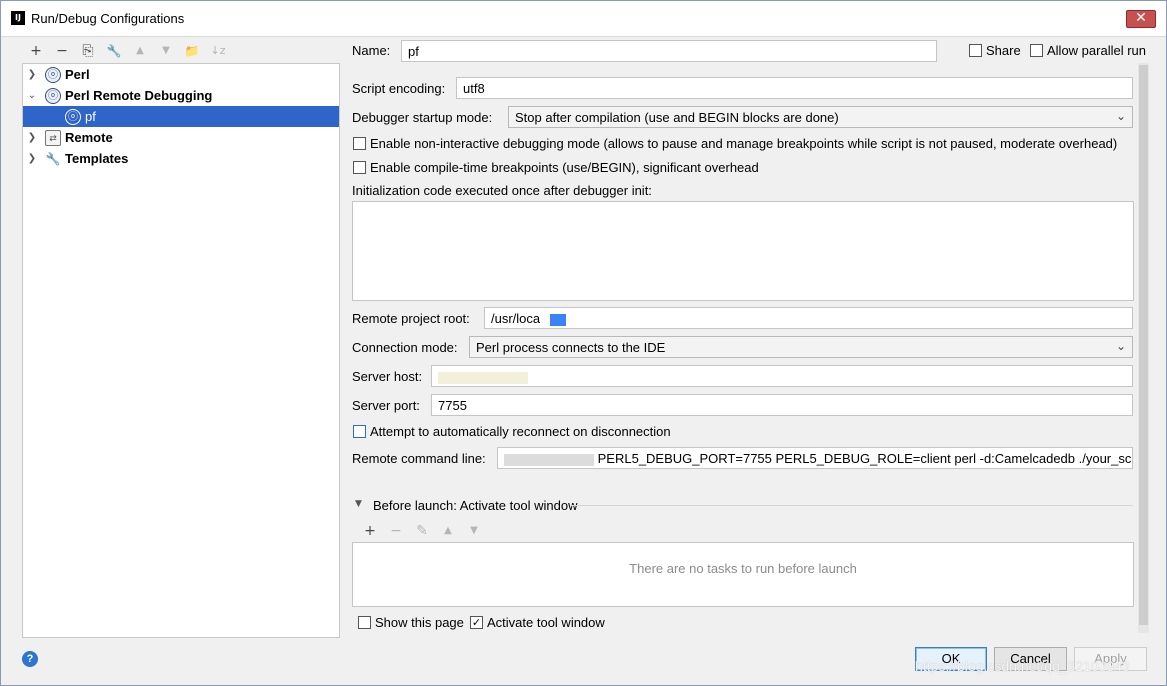 Image resolution: width=1167 pixels, height=686 pixels. Describe the element at coordinates (975, 50) in the screenshot. I see `share-checkbox` at that location.